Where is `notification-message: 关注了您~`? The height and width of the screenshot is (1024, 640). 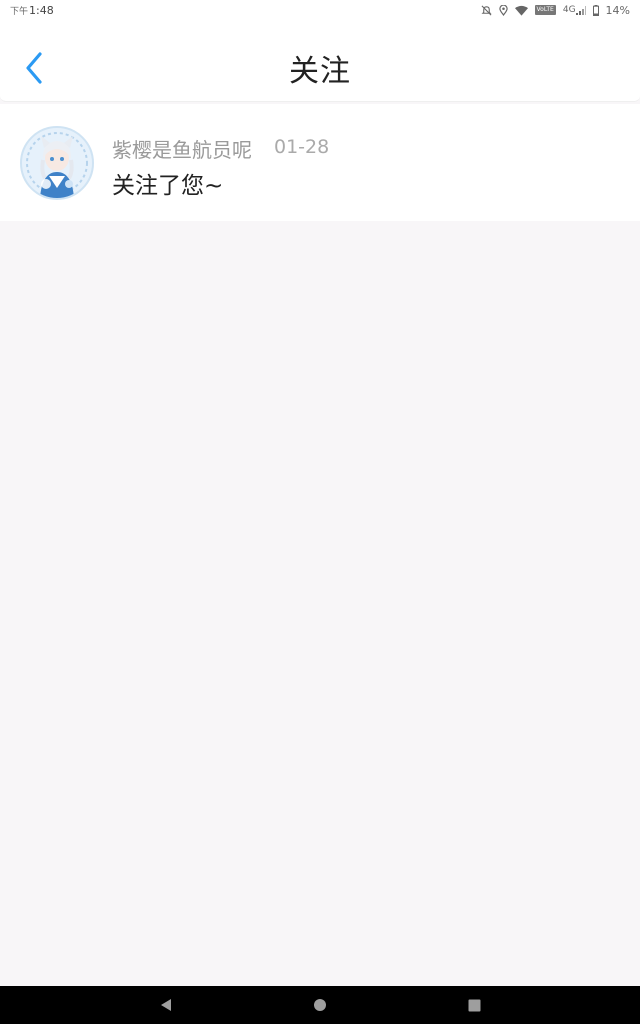
notification-message: 关注了您~ is located at coordinates (168, 186).